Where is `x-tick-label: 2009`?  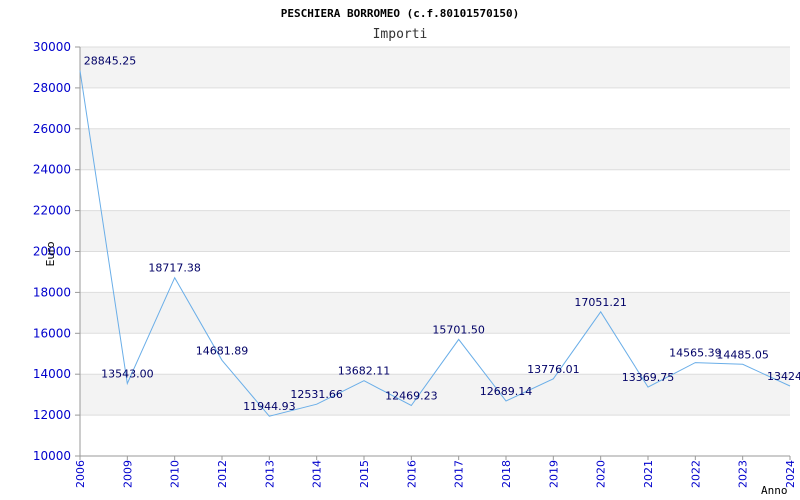
x-tick-label: 2009 is located at coordinates (127, 474).